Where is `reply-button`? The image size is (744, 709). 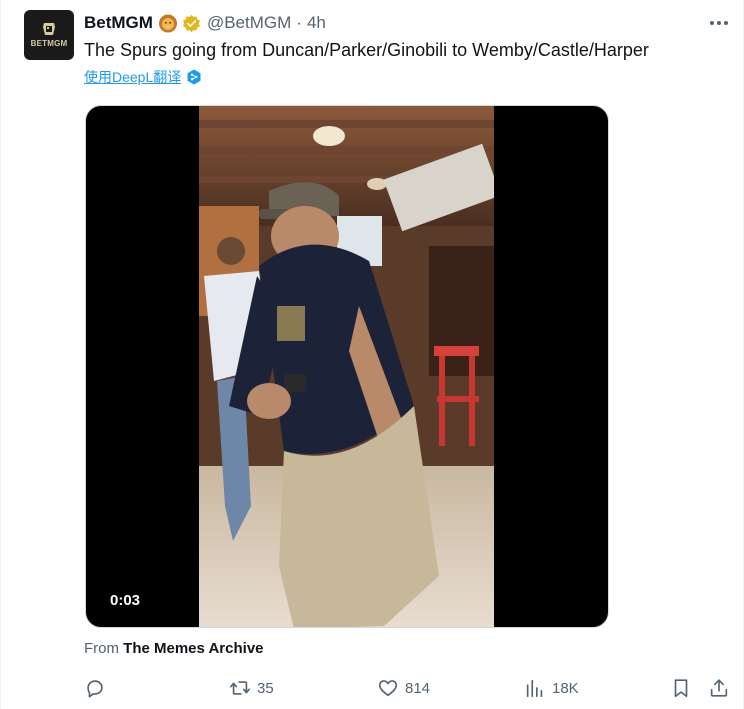
reply-button is located at coordinates (98, 688).